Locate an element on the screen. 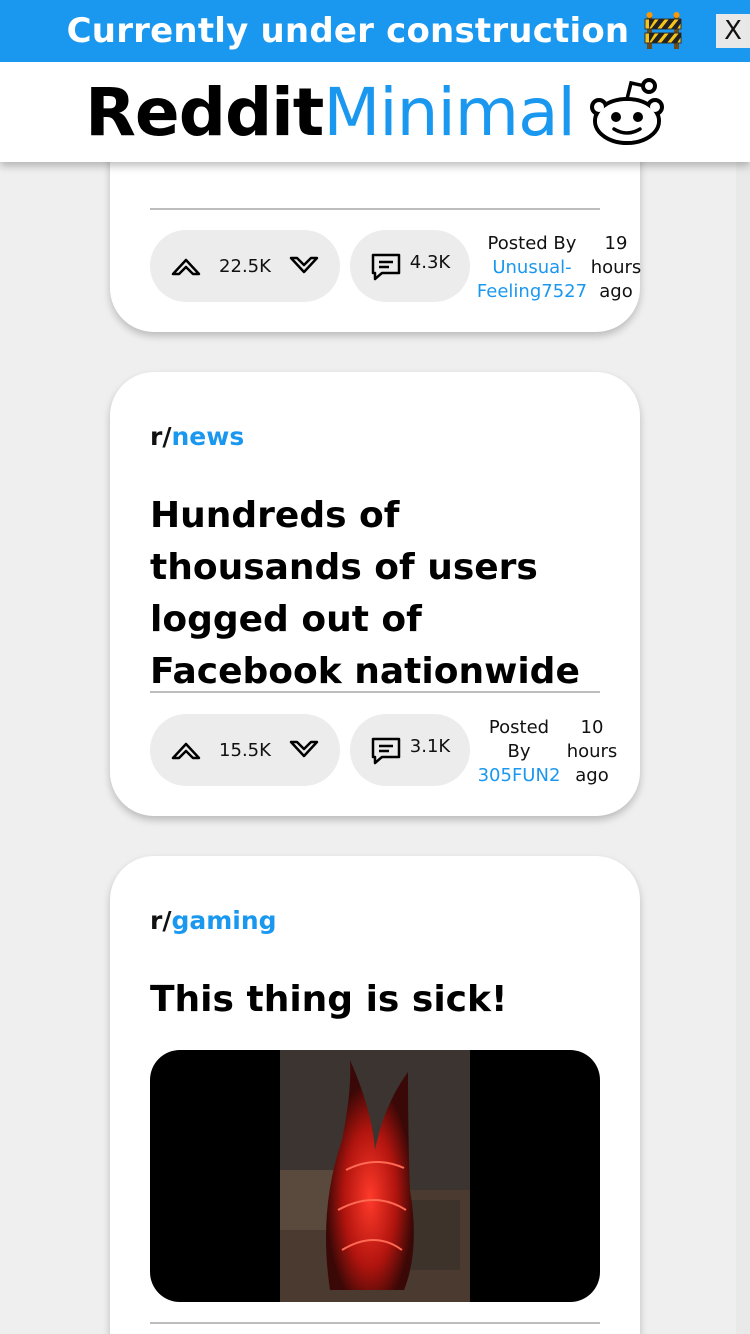  posted-by: Posted By Unusual-Feeling7527 is located at coordinates (532, 268).